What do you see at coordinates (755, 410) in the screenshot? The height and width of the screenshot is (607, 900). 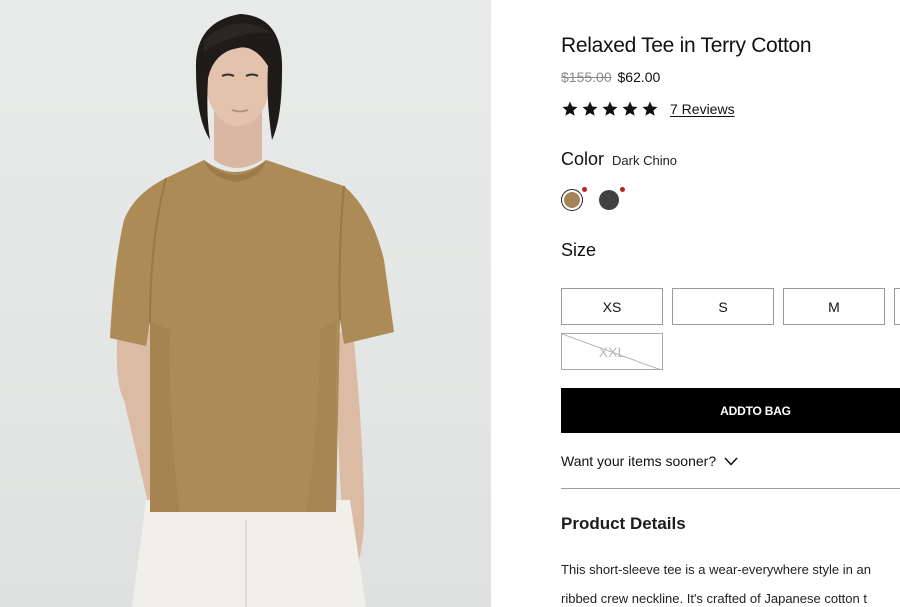 I see `add-to-bag-label: ADDTO BAG` at bounding box center [755, 410].